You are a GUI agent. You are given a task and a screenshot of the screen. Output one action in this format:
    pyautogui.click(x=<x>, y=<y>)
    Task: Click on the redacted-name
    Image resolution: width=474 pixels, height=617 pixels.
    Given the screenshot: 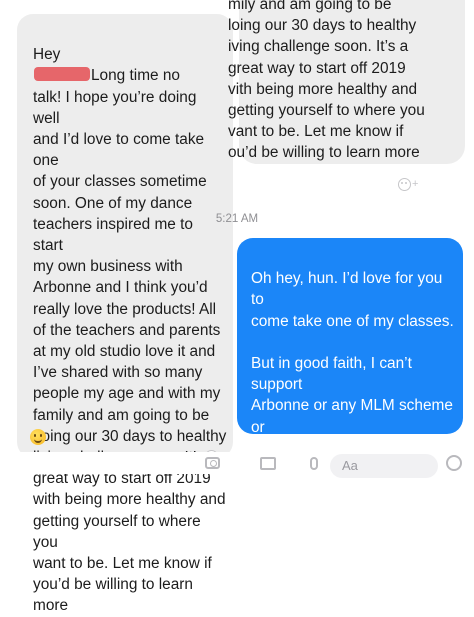 What is the action you would take?
    pyautogui.click(x=62, y=74)
    